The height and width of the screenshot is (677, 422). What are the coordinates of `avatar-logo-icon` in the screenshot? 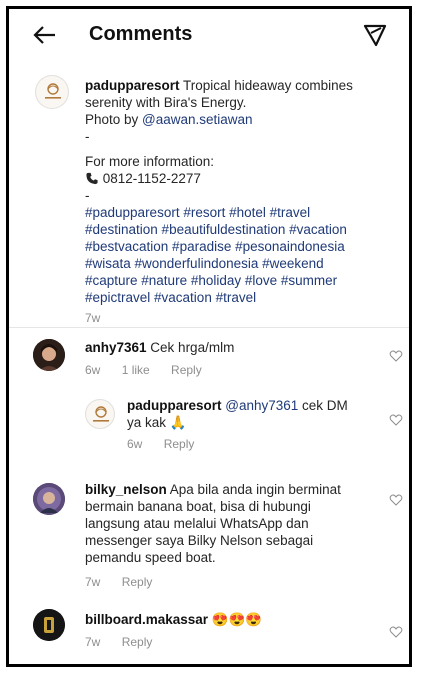 It's located at (49, 625).